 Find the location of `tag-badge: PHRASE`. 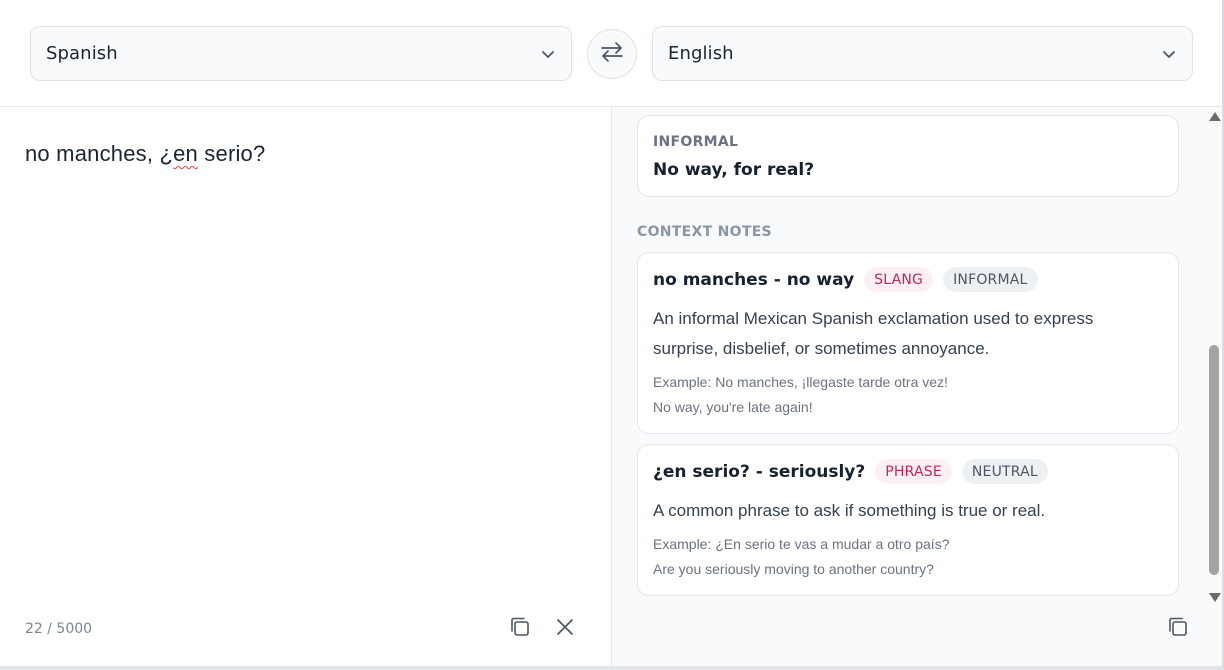

tag-badge: PHRASE is located at coordinates (913, 471).